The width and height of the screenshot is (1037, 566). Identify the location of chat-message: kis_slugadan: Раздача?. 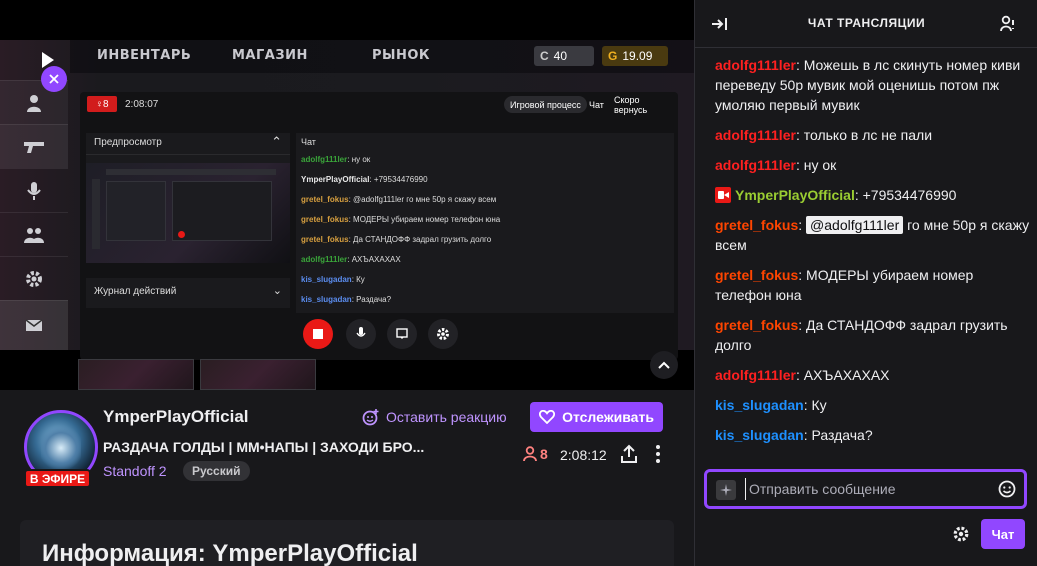
(872, 435).